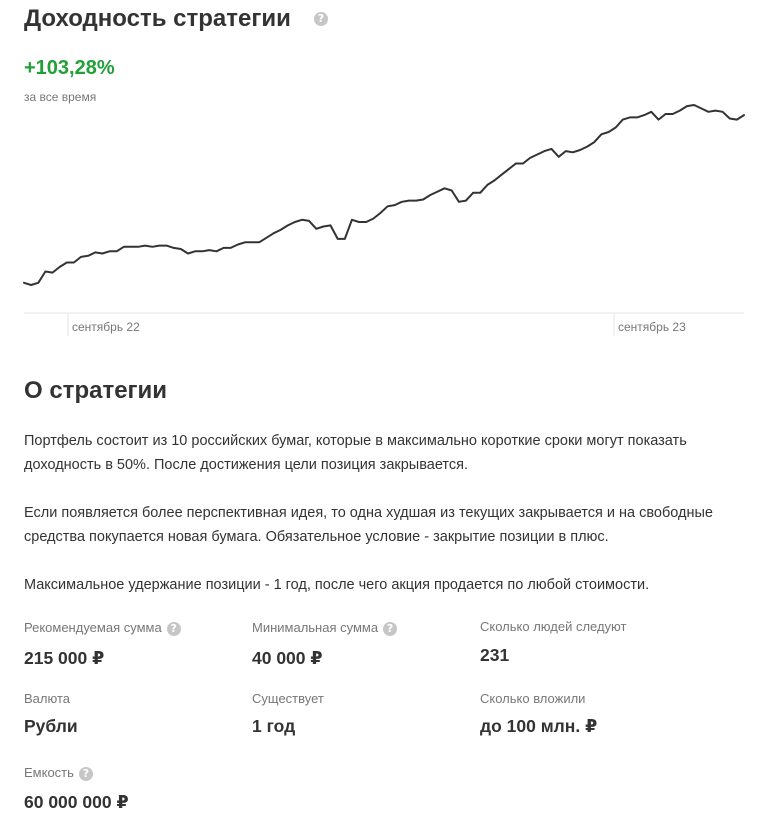  I want to click on stat-label-text: Емкость, so click(49, 772).